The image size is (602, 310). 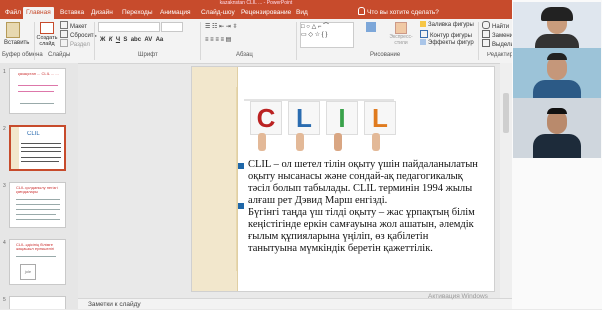 What do you see at coordinates (4, 72) in the screenshot?
I see `slide-number: 1` at bounding box center [4, 72].